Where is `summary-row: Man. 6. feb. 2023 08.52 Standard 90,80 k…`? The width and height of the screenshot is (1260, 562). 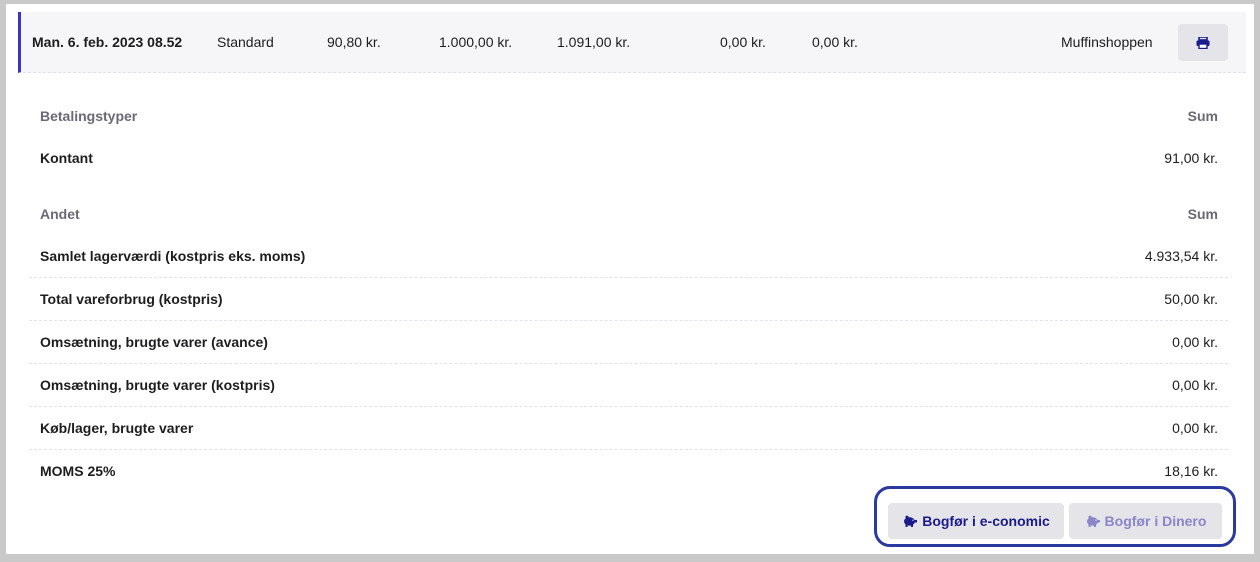 summary-row: Man. 6. feb. 2023 08.52 Standard 90,80 k… is located at coordinates (632, 42).